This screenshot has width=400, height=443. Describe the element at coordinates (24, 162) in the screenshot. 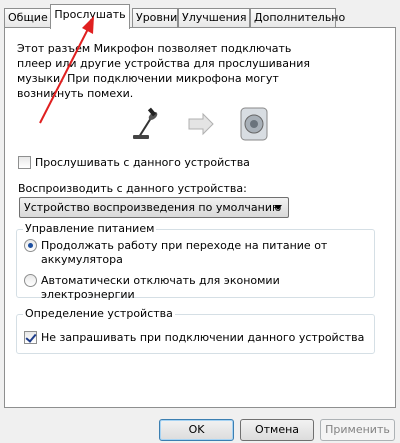

I see `listen-checkbox` at that location.